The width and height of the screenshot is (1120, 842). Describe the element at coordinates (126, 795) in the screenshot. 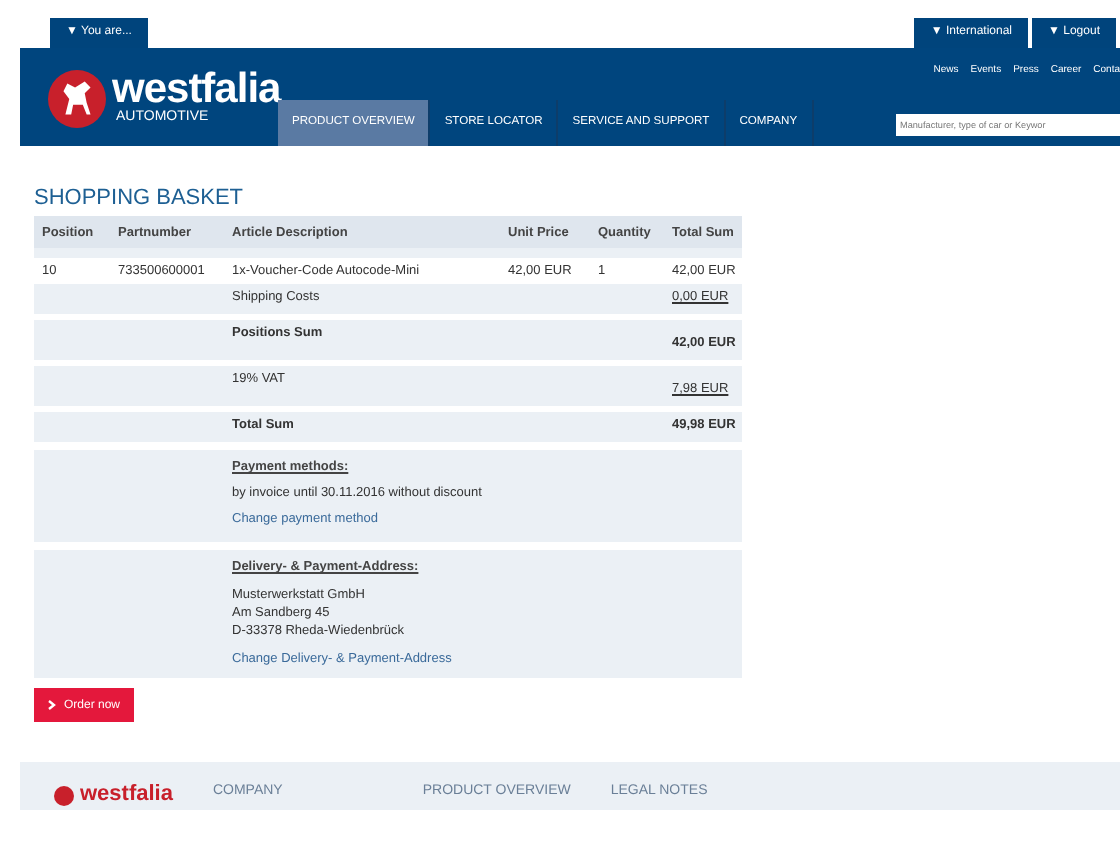

I see `footer-brand: westfalia` at that location.